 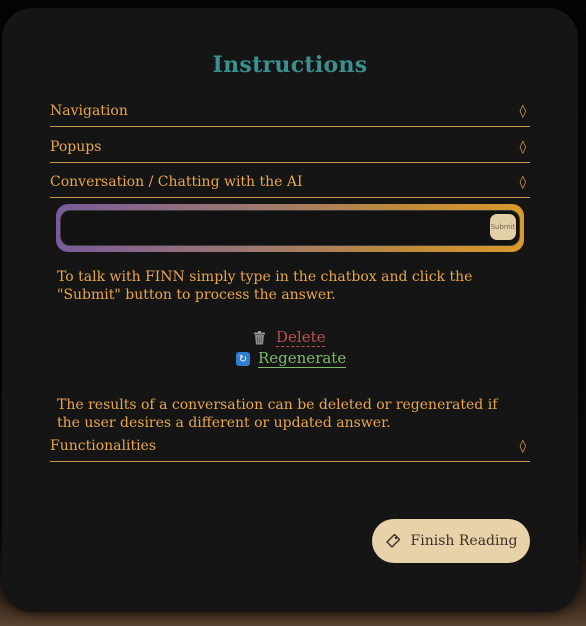 I want to click on accordion-conversation: Conversation / Chatting with the AI ◊, so click(x=290, y=182).